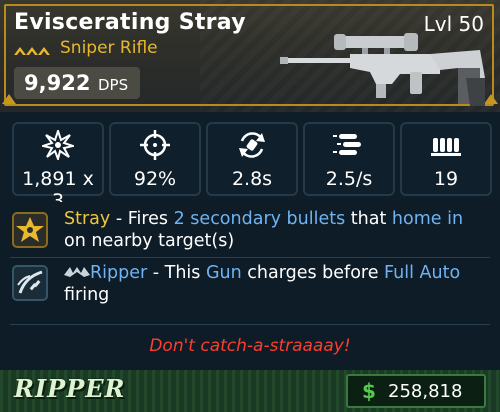  Describe the element at coordinates (347, 144) in the screenshot. I see `fire-rate-icon` at that location.